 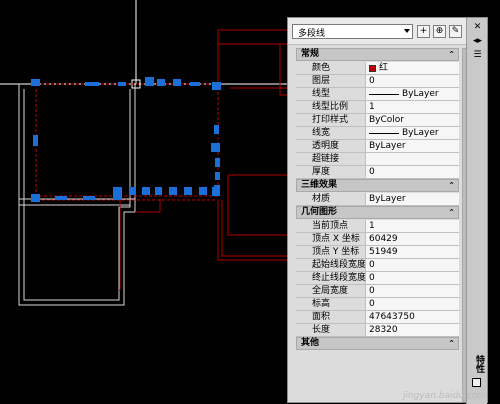 What do you see at coordinates (377, 54) in the screenshot?
I see `category-header: 常规 ⌃` at bounding box center [377, 54].